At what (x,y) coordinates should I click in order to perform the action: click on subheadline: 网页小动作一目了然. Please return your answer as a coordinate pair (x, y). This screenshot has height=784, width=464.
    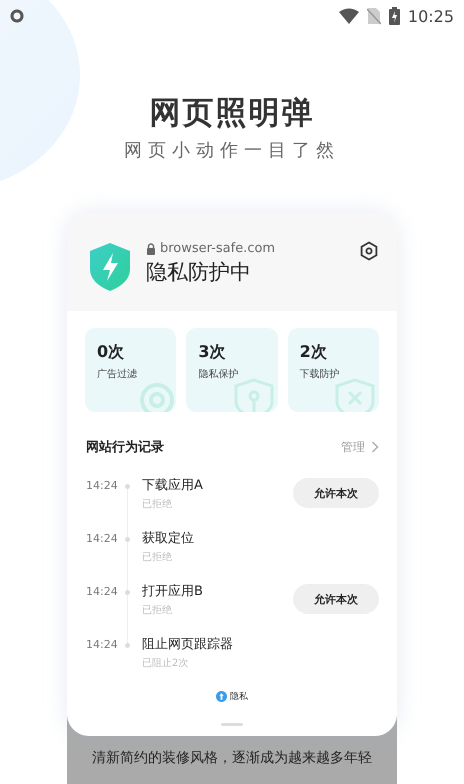
    Looking at the image, I should click on (232, 150).